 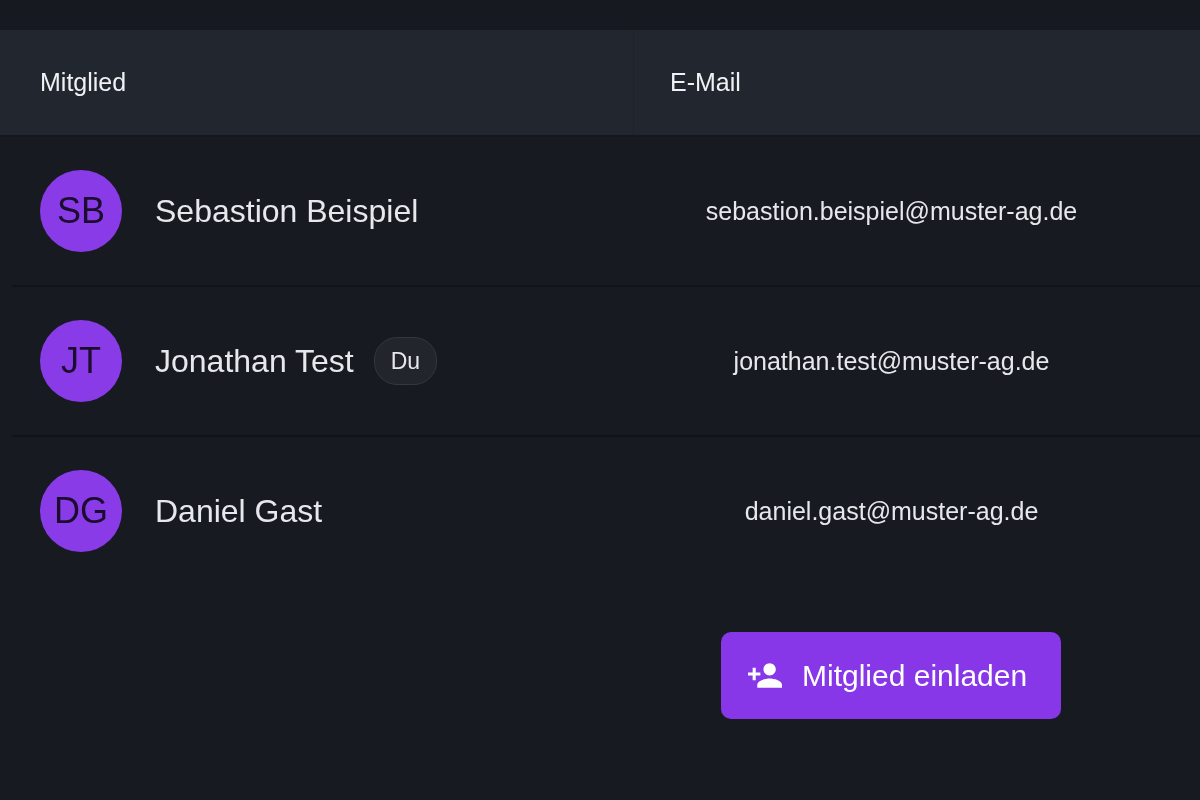 I want to click on you-badge: Du, so click(x=405, y=361).